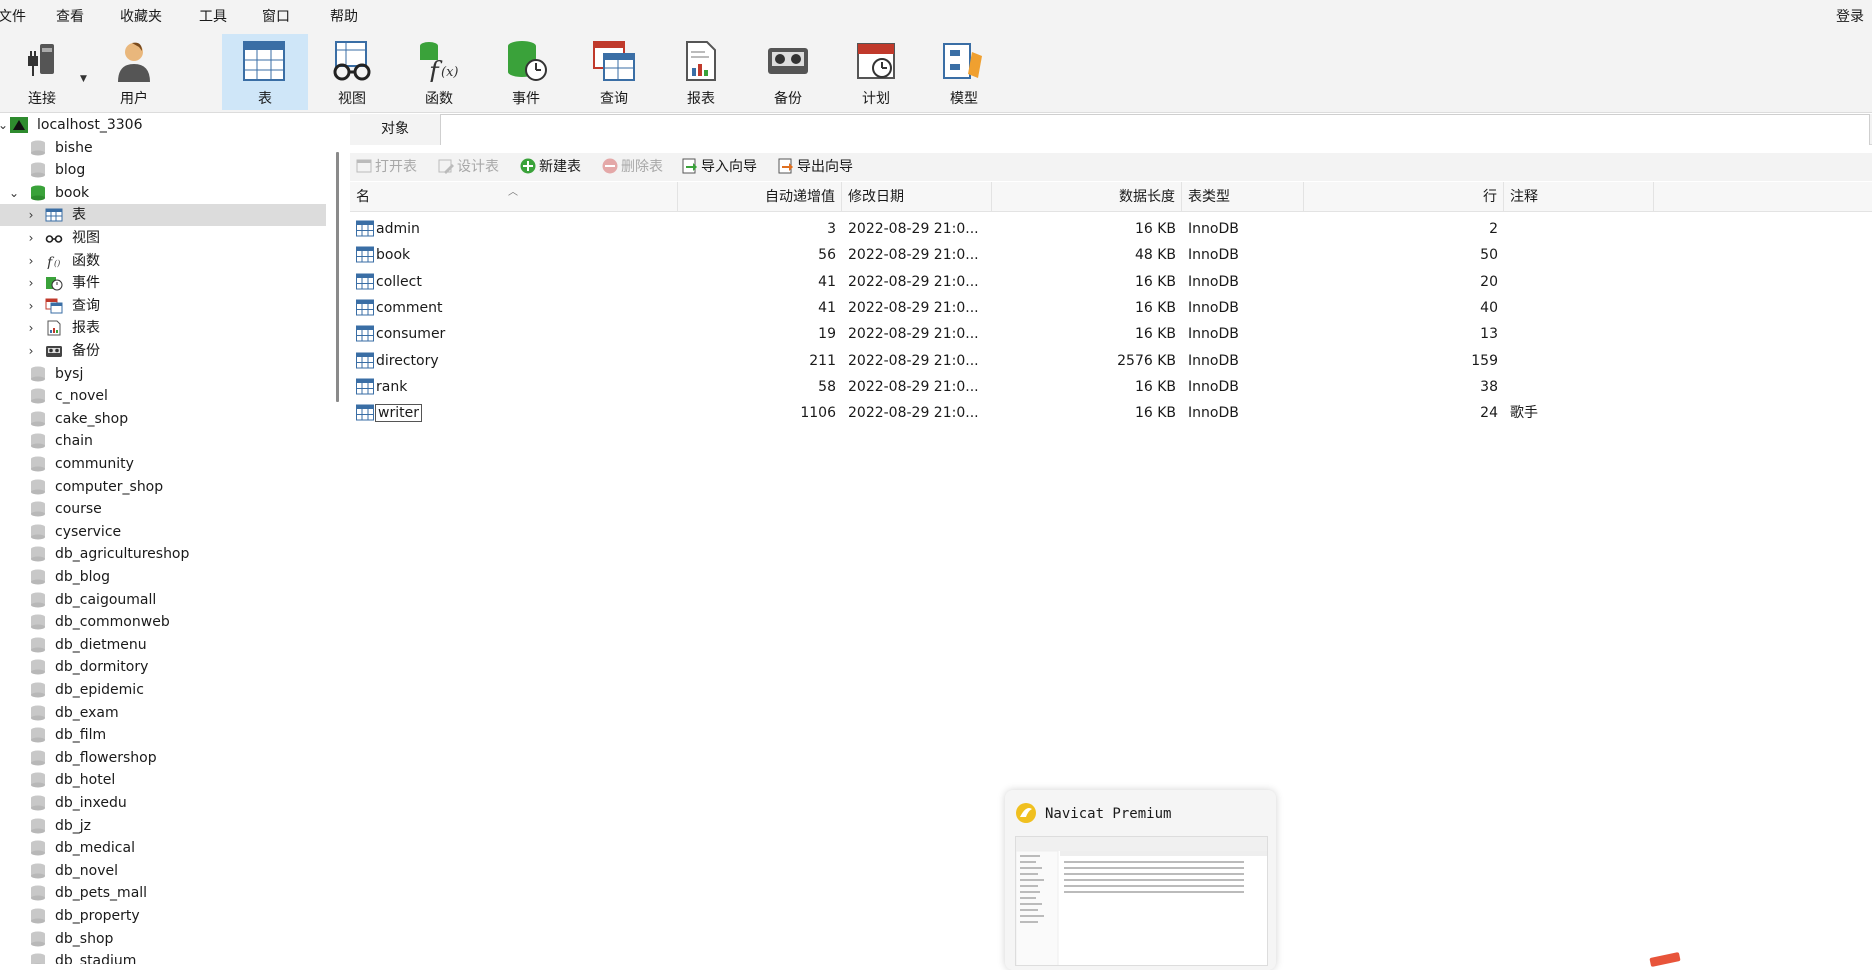  I want to click on tree-database: c_novel, so click(163, 396).